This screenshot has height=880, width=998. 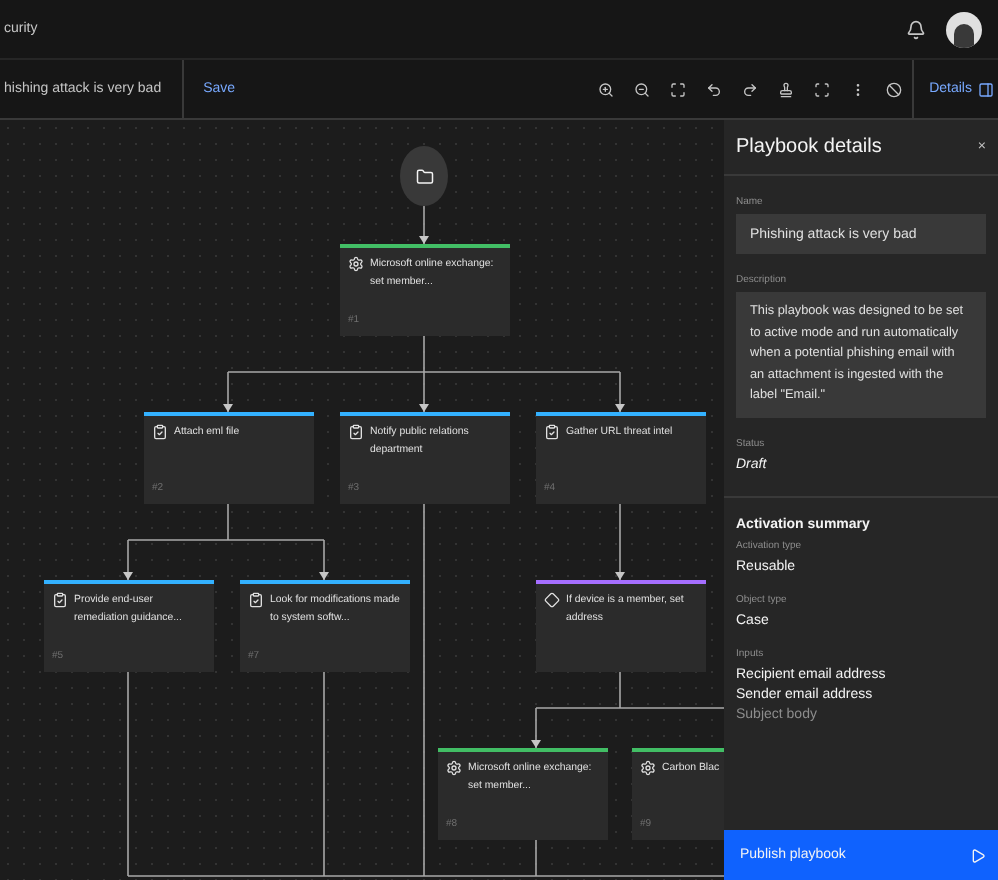 I want to click on diamond-icon, so click(x=552, y=600).